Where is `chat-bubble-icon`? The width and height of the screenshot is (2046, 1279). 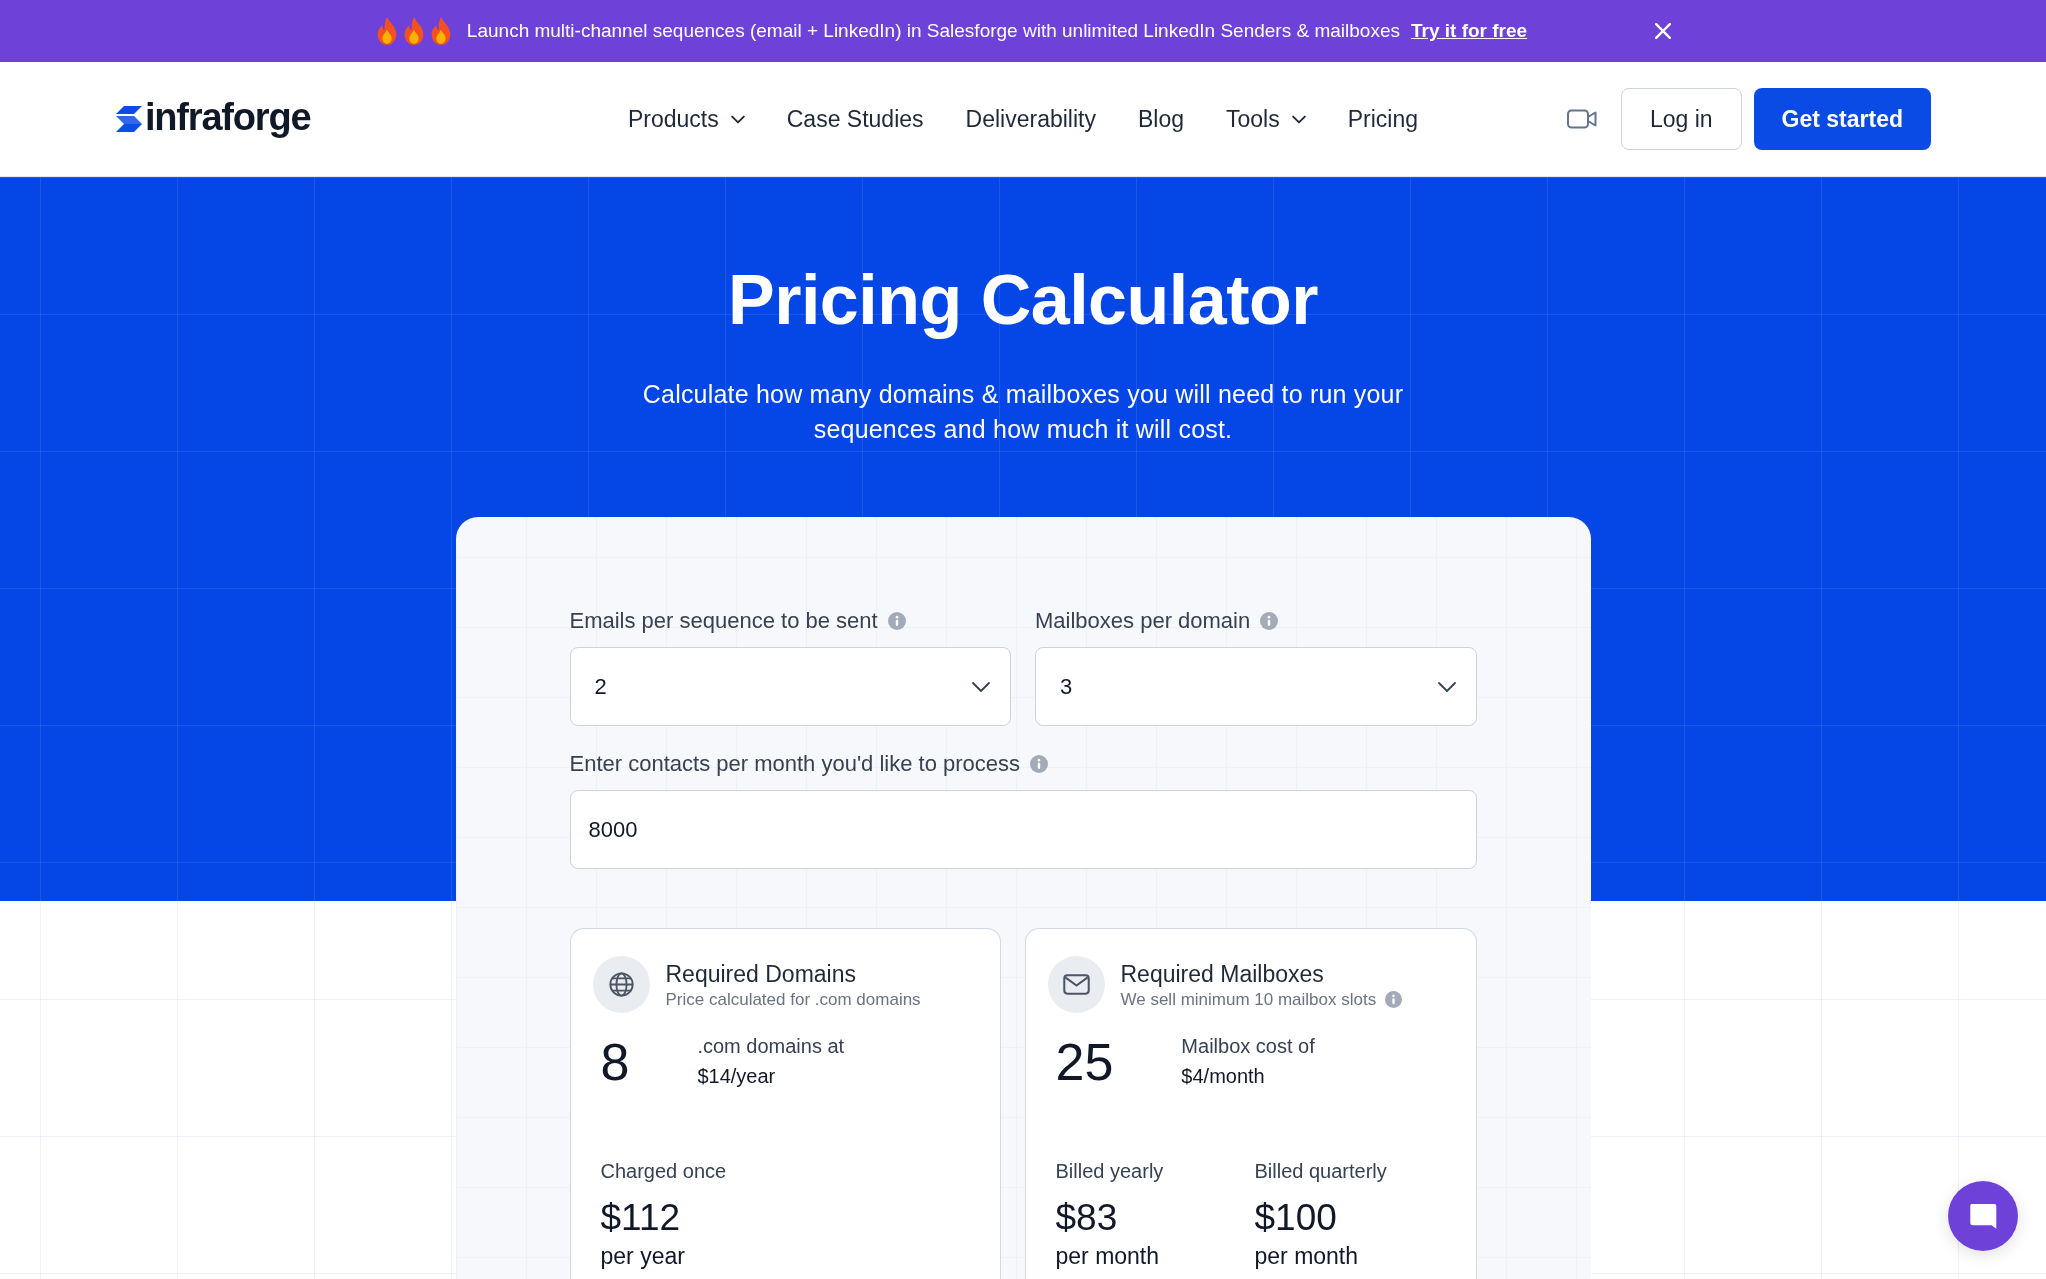 chat-bubble-icon is located at coordinates (1983, 1216).